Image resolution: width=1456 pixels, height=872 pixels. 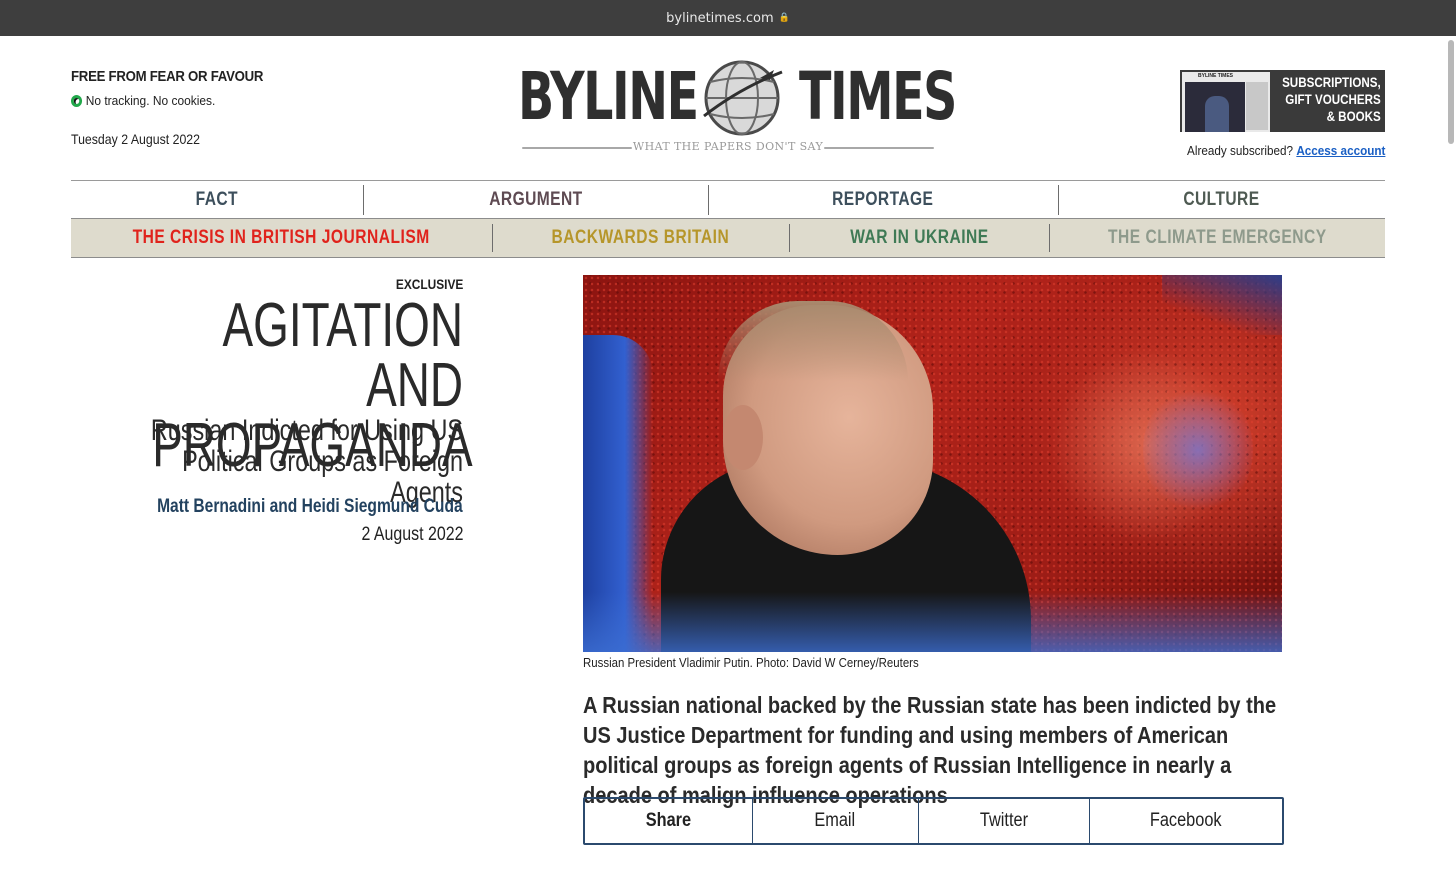 What do you see at coordinates (1285, 150) in the screenshot?
I see `account-prompt: Already subscribed? Access account` at bounding box center [1285, 150].